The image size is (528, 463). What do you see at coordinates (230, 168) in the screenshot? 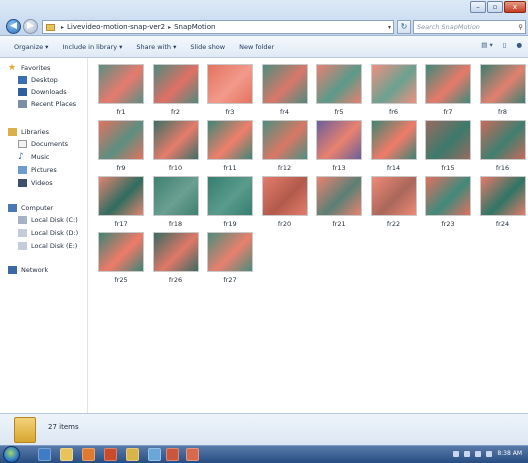
I see `file-name: fr11` at bounding box center [230, 168].